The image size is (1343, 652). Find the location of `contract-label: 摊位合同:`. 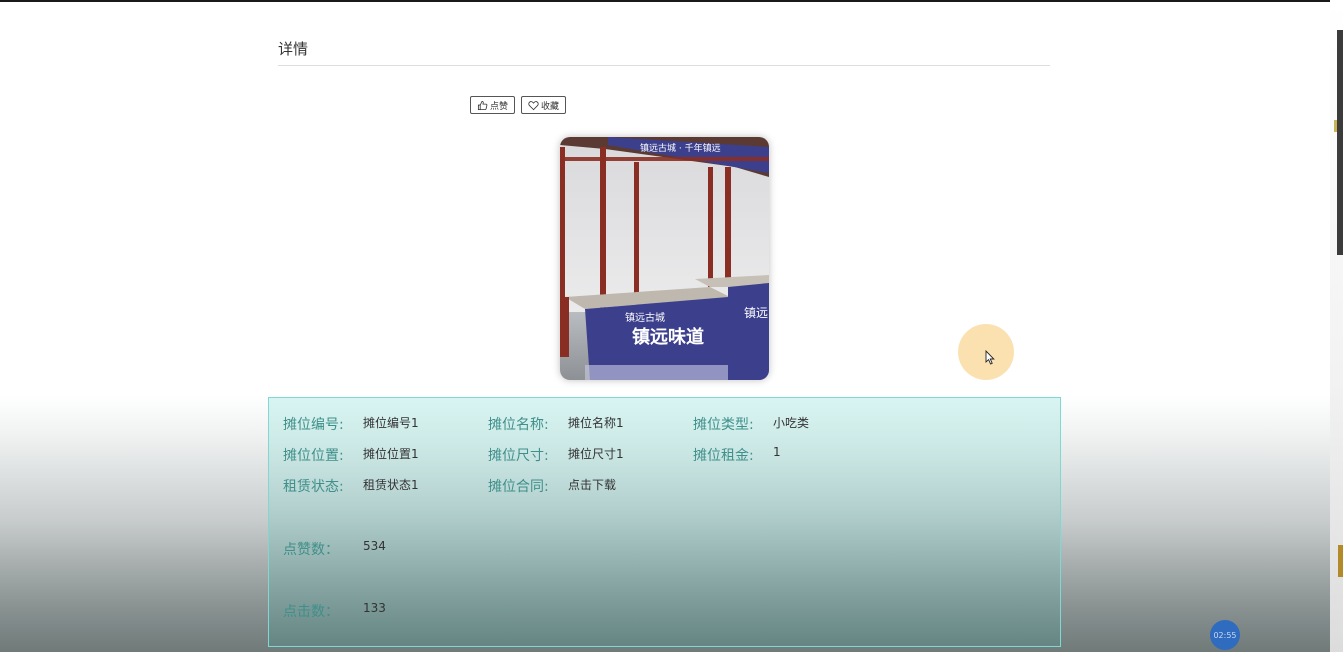

contract-label: 摊位合同: is located at coordinates (518, 487).